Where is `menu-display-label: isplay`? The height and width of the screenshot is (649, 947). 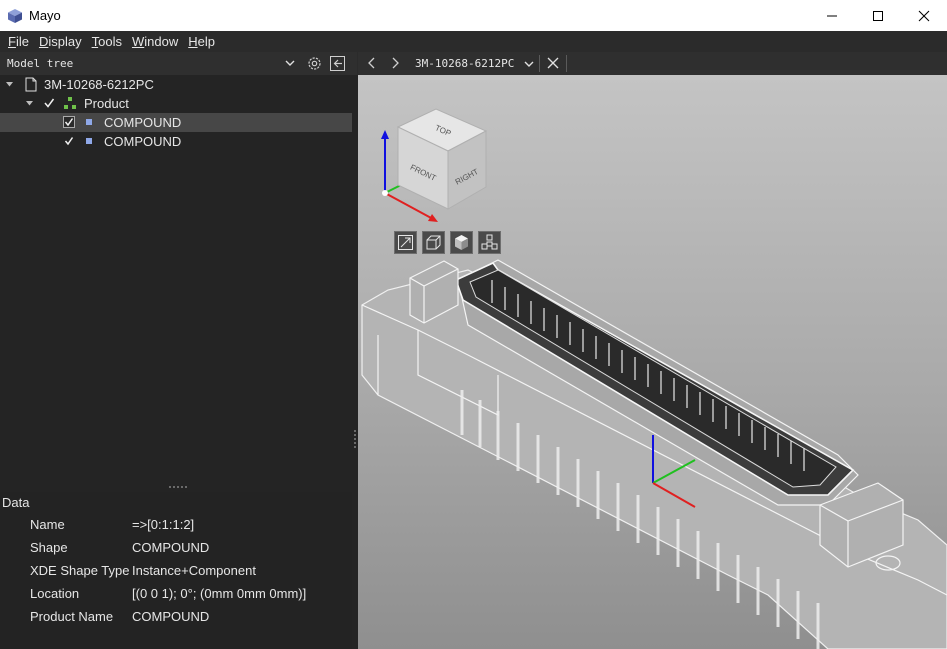 menu-display-label: isplay is located at coordinates (65, 41).